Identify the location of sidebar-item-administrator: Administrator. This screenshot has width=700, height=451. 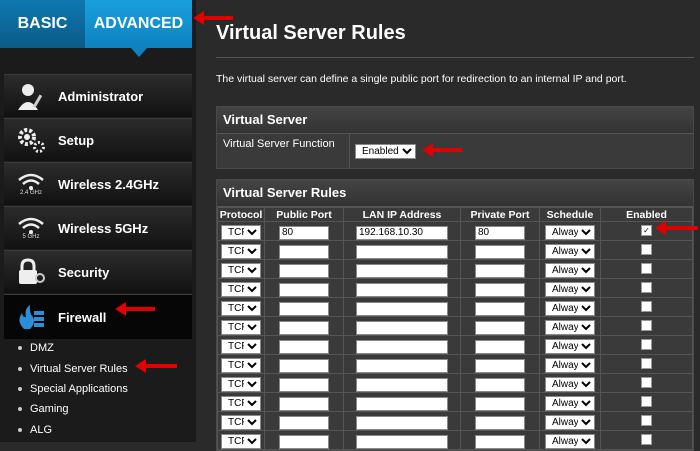
(98, 95).